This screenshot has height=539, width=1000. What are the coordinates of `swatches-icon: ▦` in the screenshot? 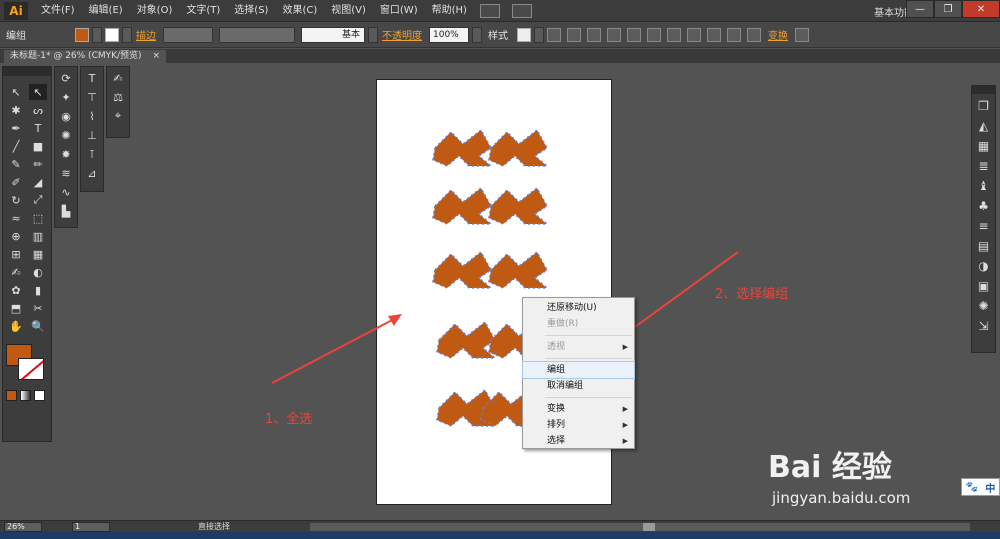 It's located at (983, 145).